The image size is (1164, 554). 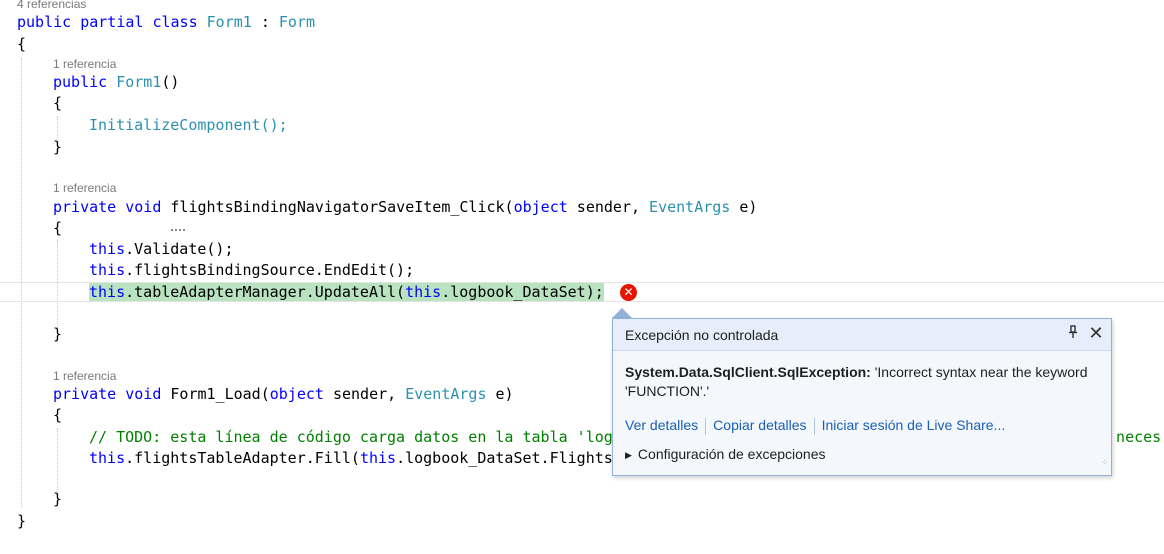 I want to click on indent-guide-load, so click(x=57, y=460).